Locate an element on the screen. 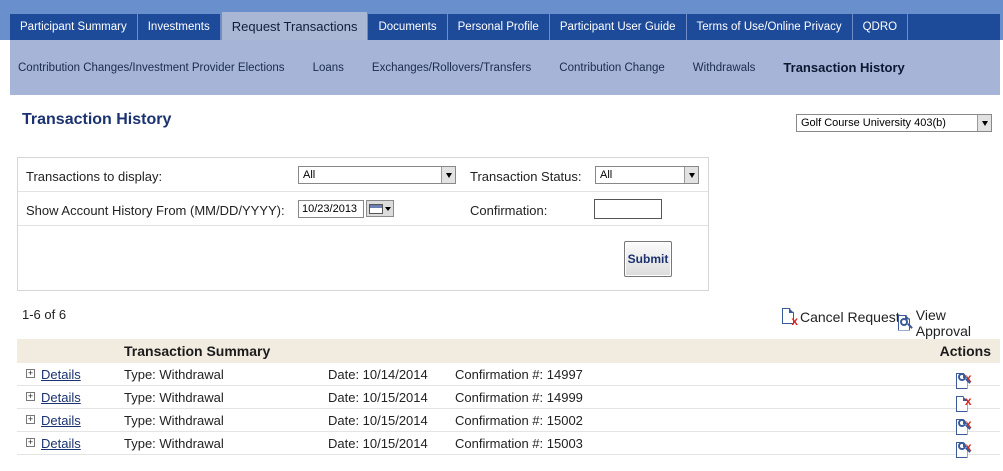 The width and height of the screenshot is (1003, 471). legend-cancel-request-label: Cancel Request is located at coordinates (850, 316).